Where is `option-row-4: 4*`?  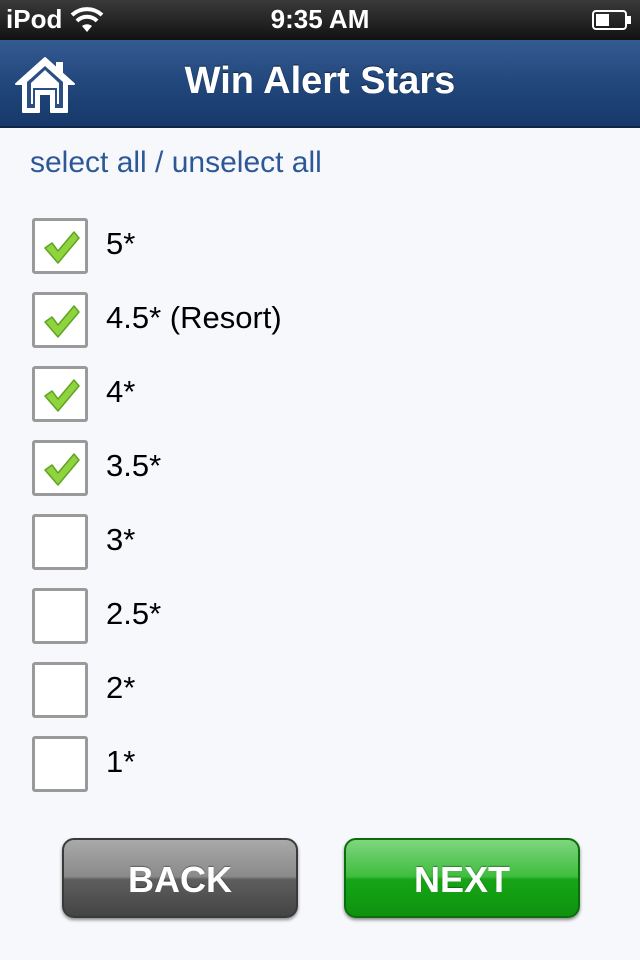
option-row-4: 4* is located at coordinates (312, 401).